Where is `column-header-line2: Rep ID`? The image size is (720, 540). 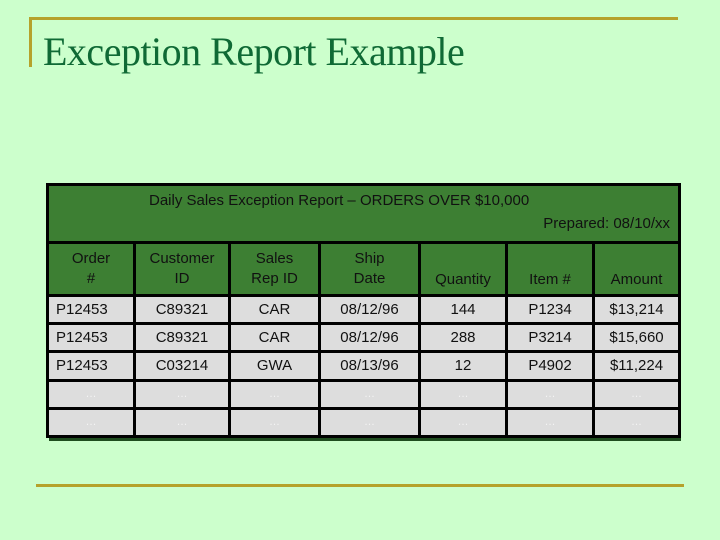 column-header-line2: Rep ID is located at coordinates (274, 278).